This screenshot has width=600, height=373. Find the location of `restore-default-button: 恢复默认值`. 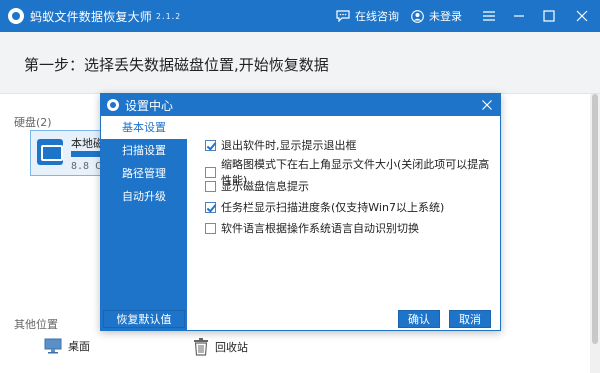

restore-default-button: 恢复默认值 is located at coordinates (144, 319).